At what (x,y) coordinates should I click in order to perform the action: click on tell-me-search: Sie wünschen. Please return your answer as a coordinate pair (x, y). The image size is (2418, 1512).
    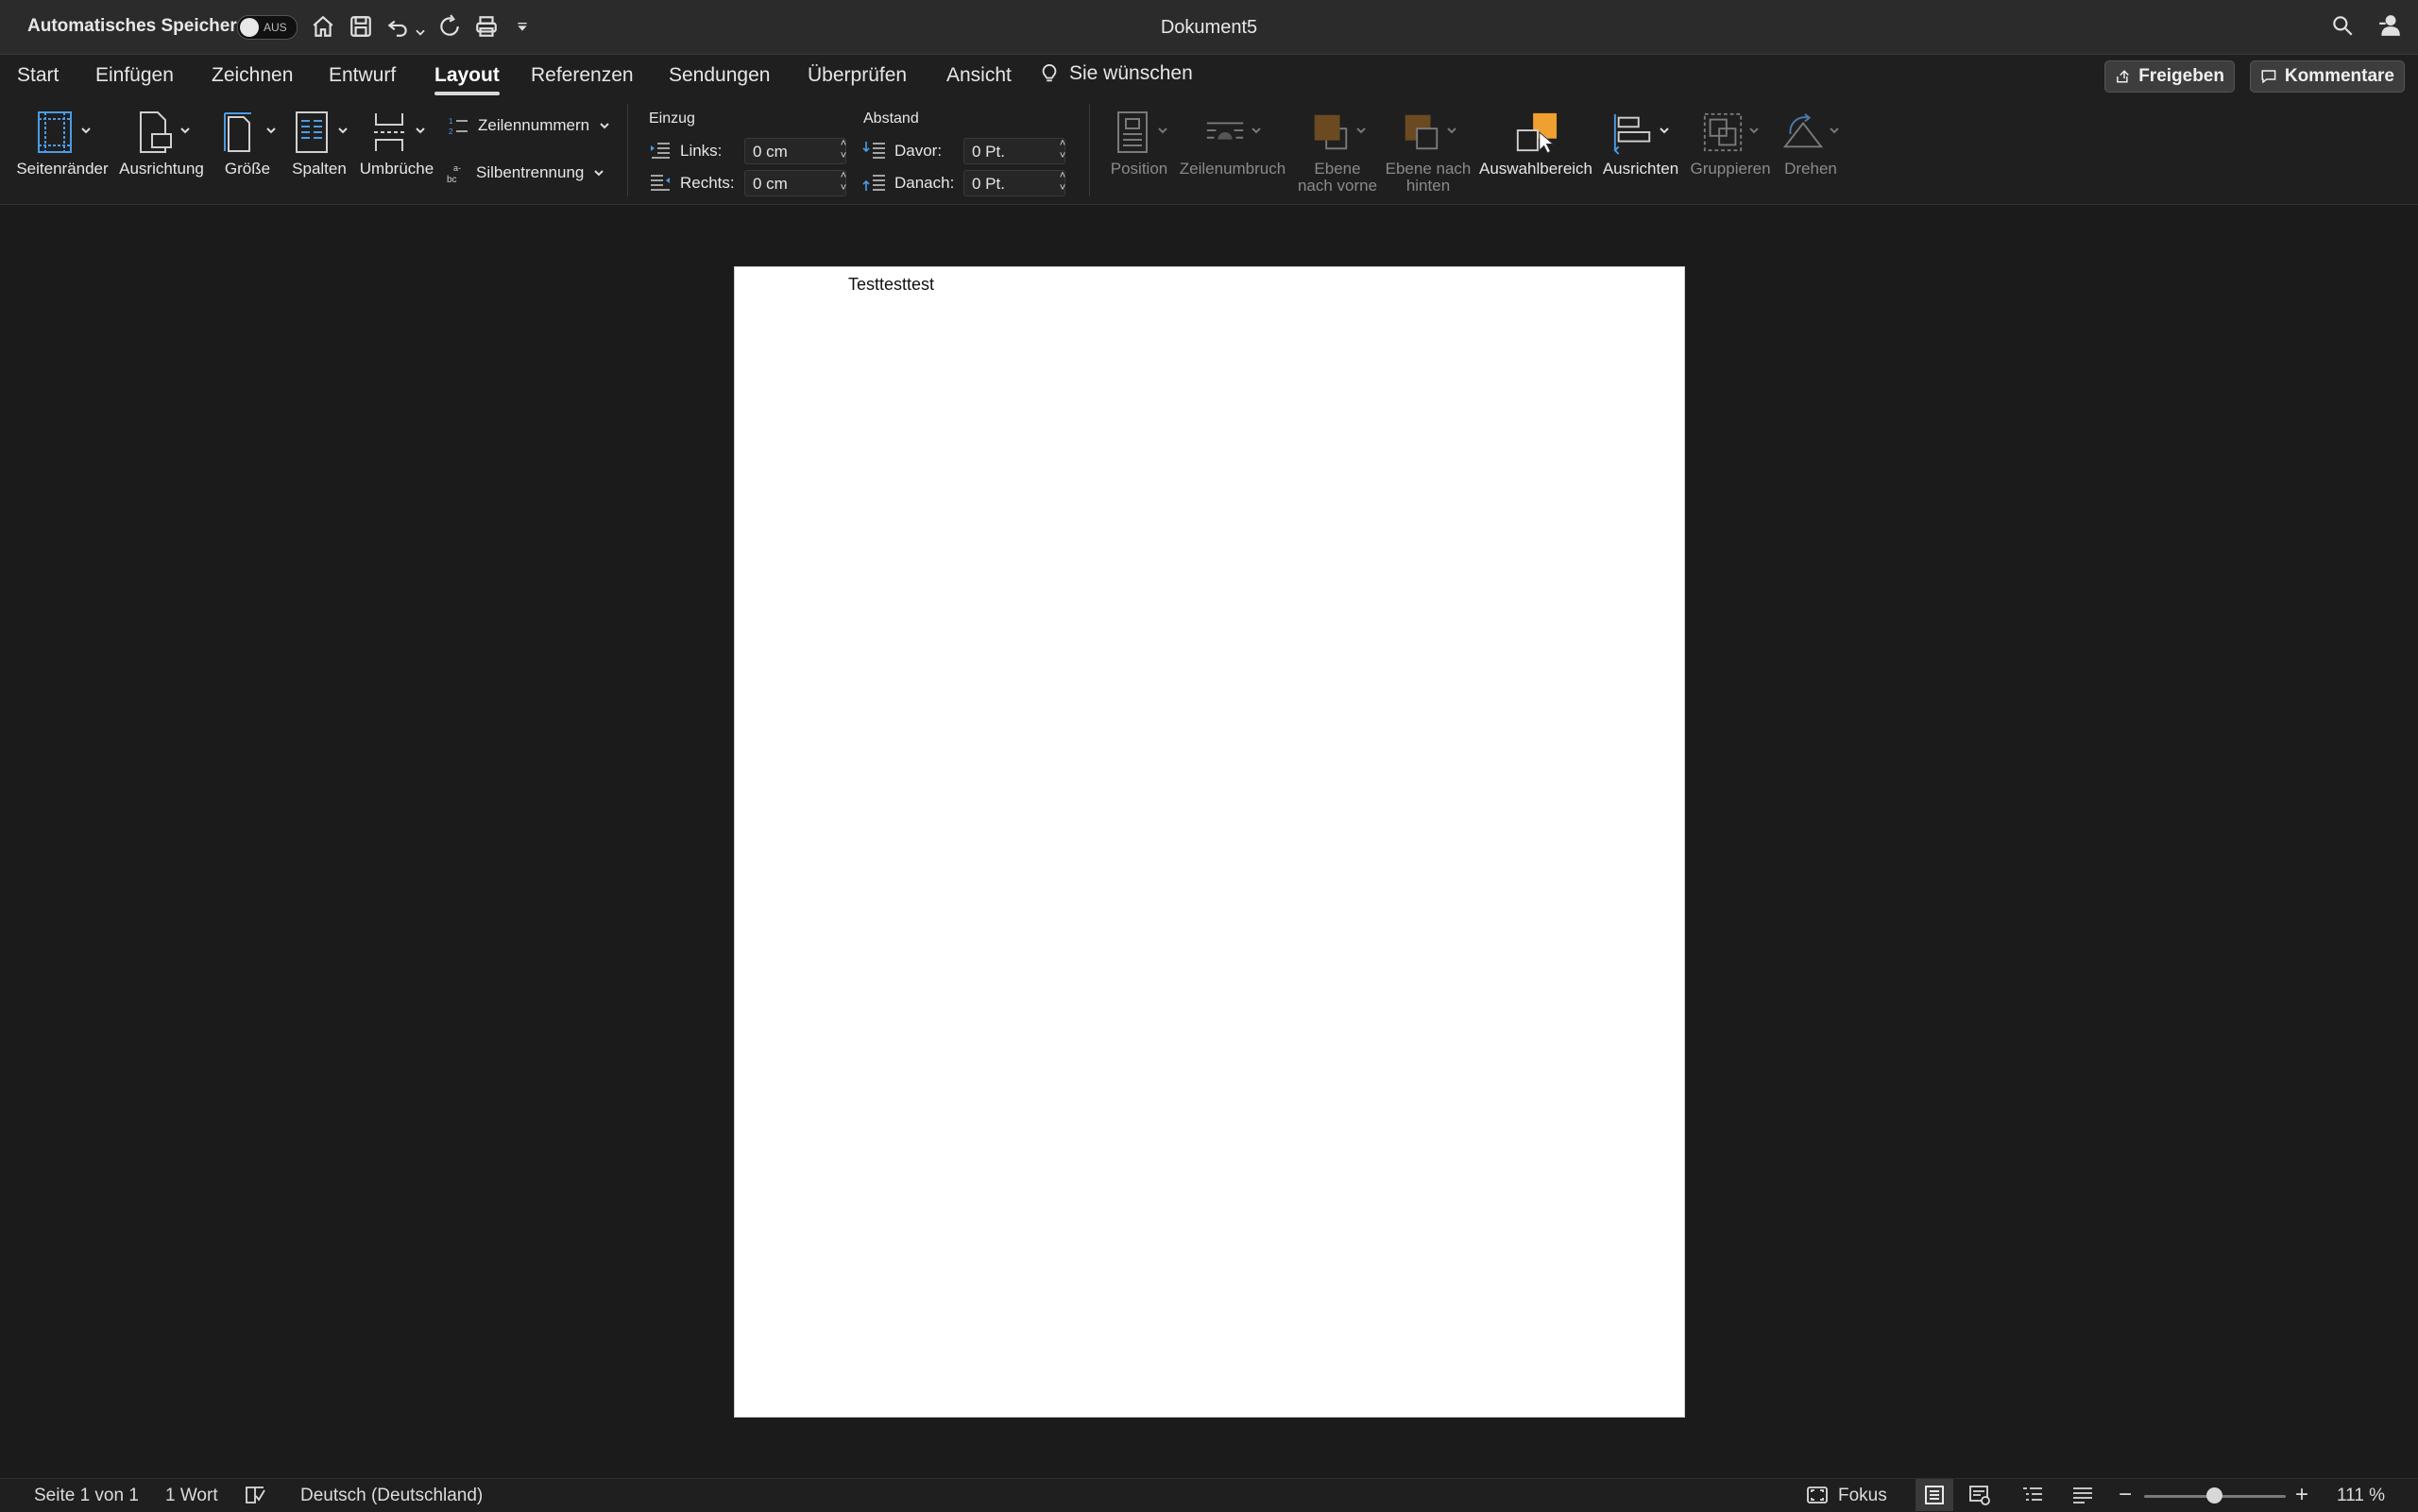
    Looking at the image, I should click on (1116, 73).